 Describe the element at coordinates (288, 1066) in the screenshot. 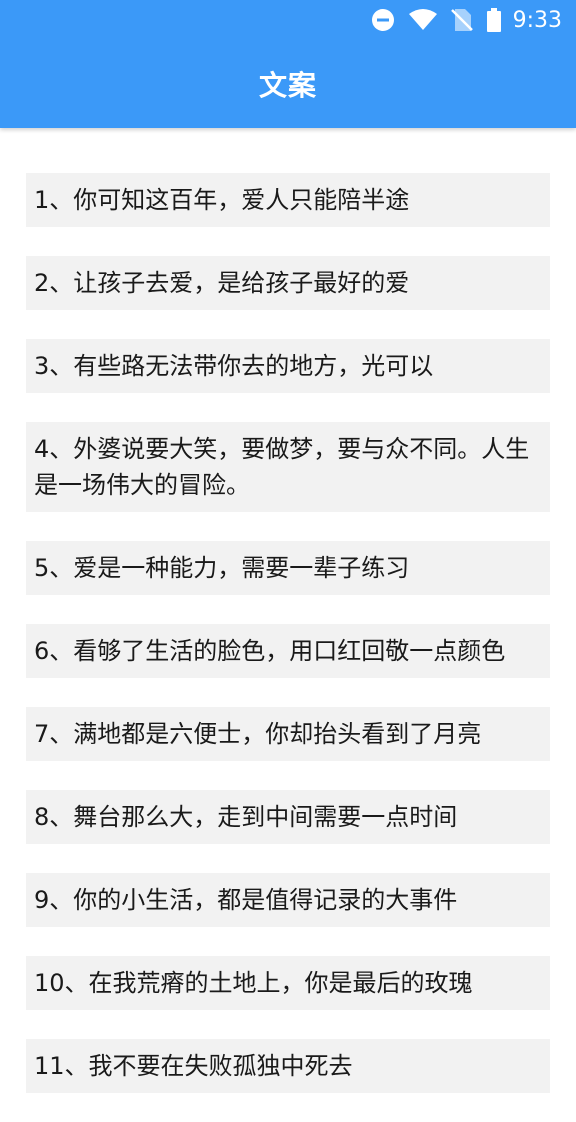

I see `list-item: 11、我不要在失败孤独中死去` at that location.